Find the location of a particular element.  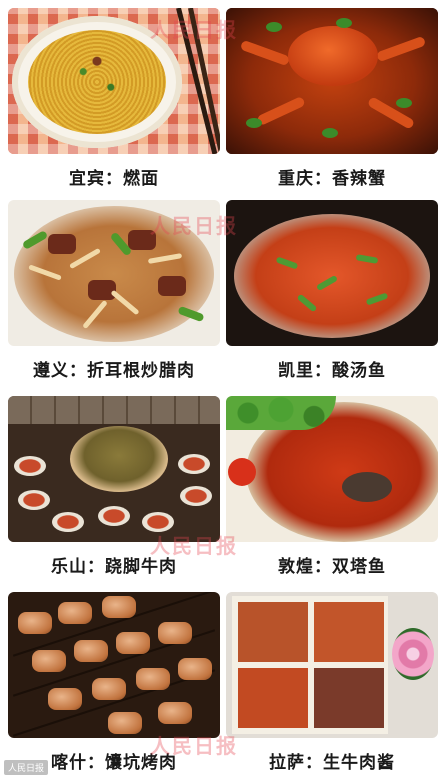

dish-card-zunyi: 遵义：折耳根炒腊肉 is located at coordinates (114, 295).